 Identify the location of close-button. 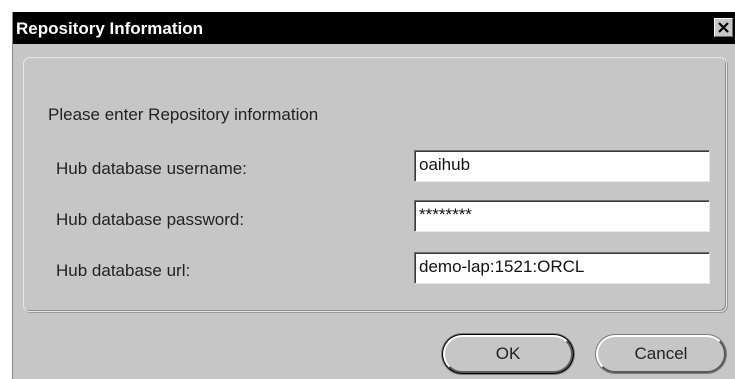
(723, 27).